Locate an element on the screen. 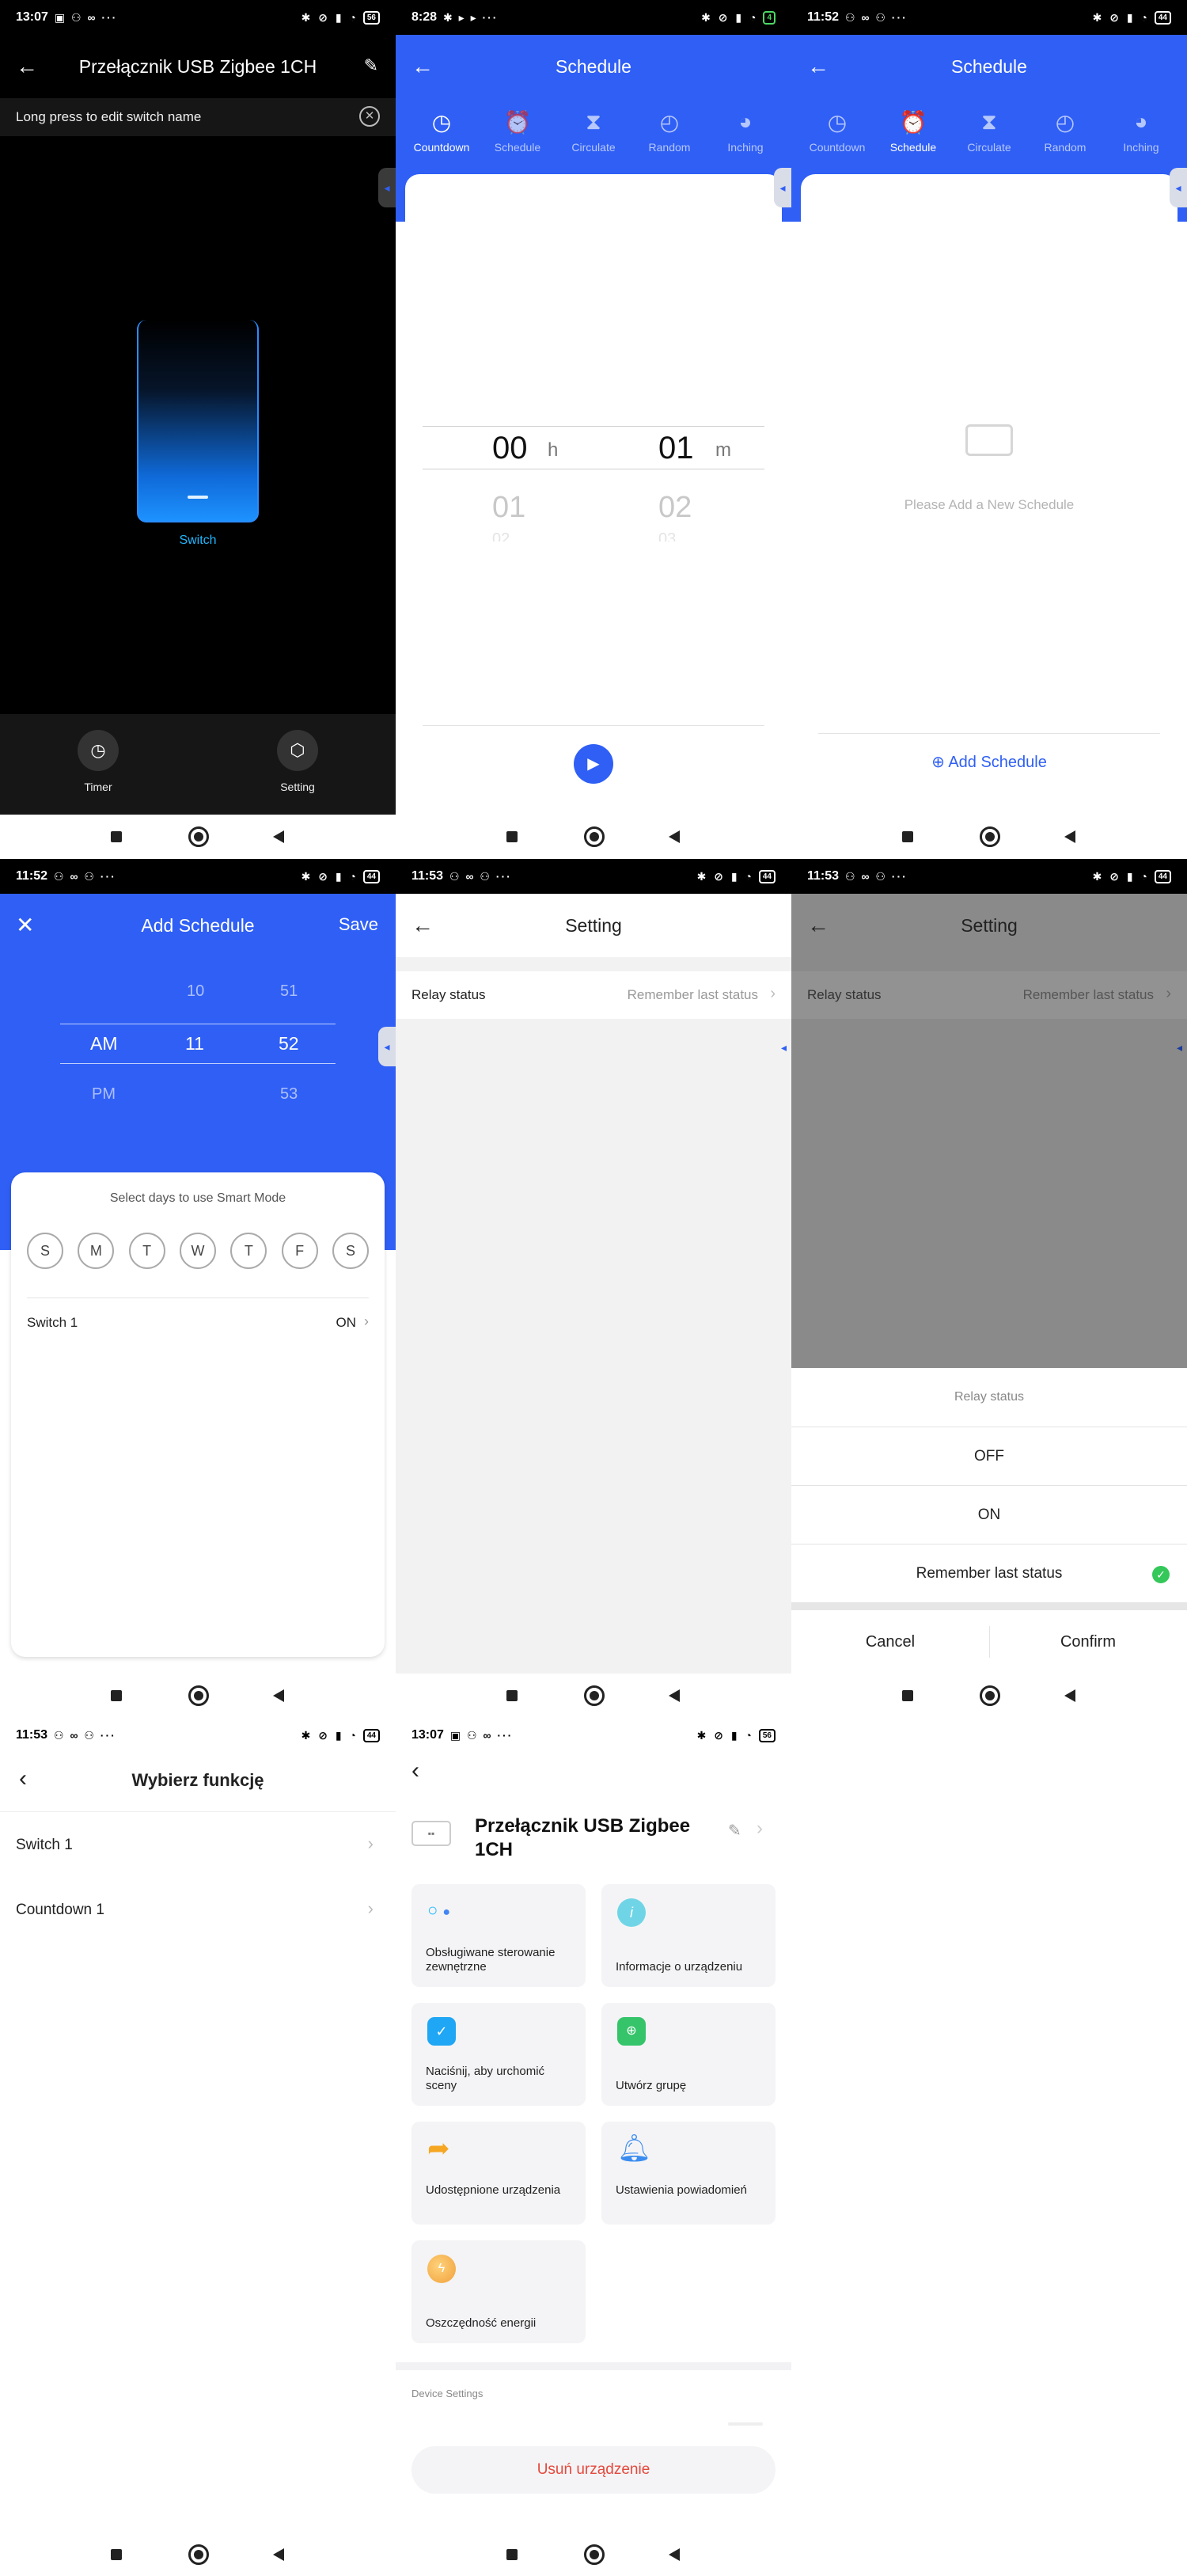 Image resolution: width=1187 pixels, height=2576 pixels. option-off: OFF is located at coordinates (989, 1456).